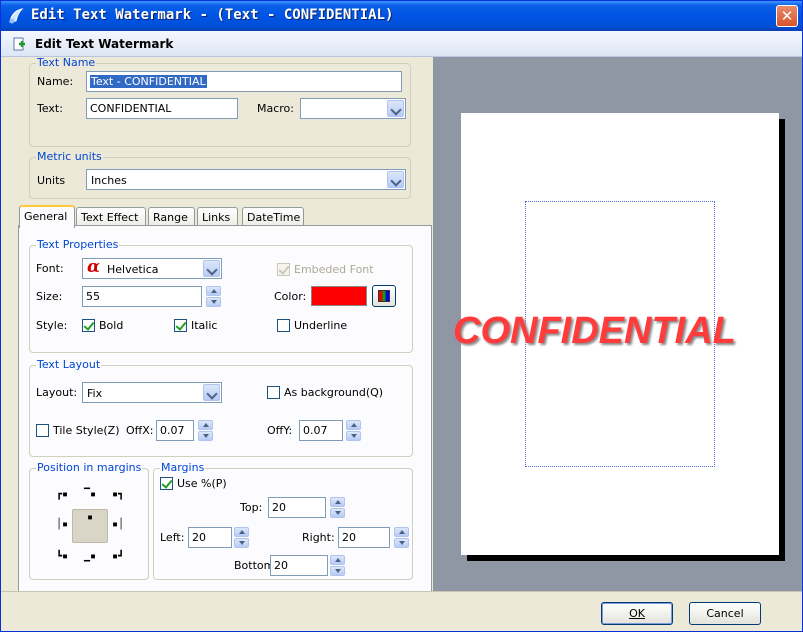 The width and height of the screenshot is (803, 632). I want to click on bottom-field: 20, so click(299, 565).